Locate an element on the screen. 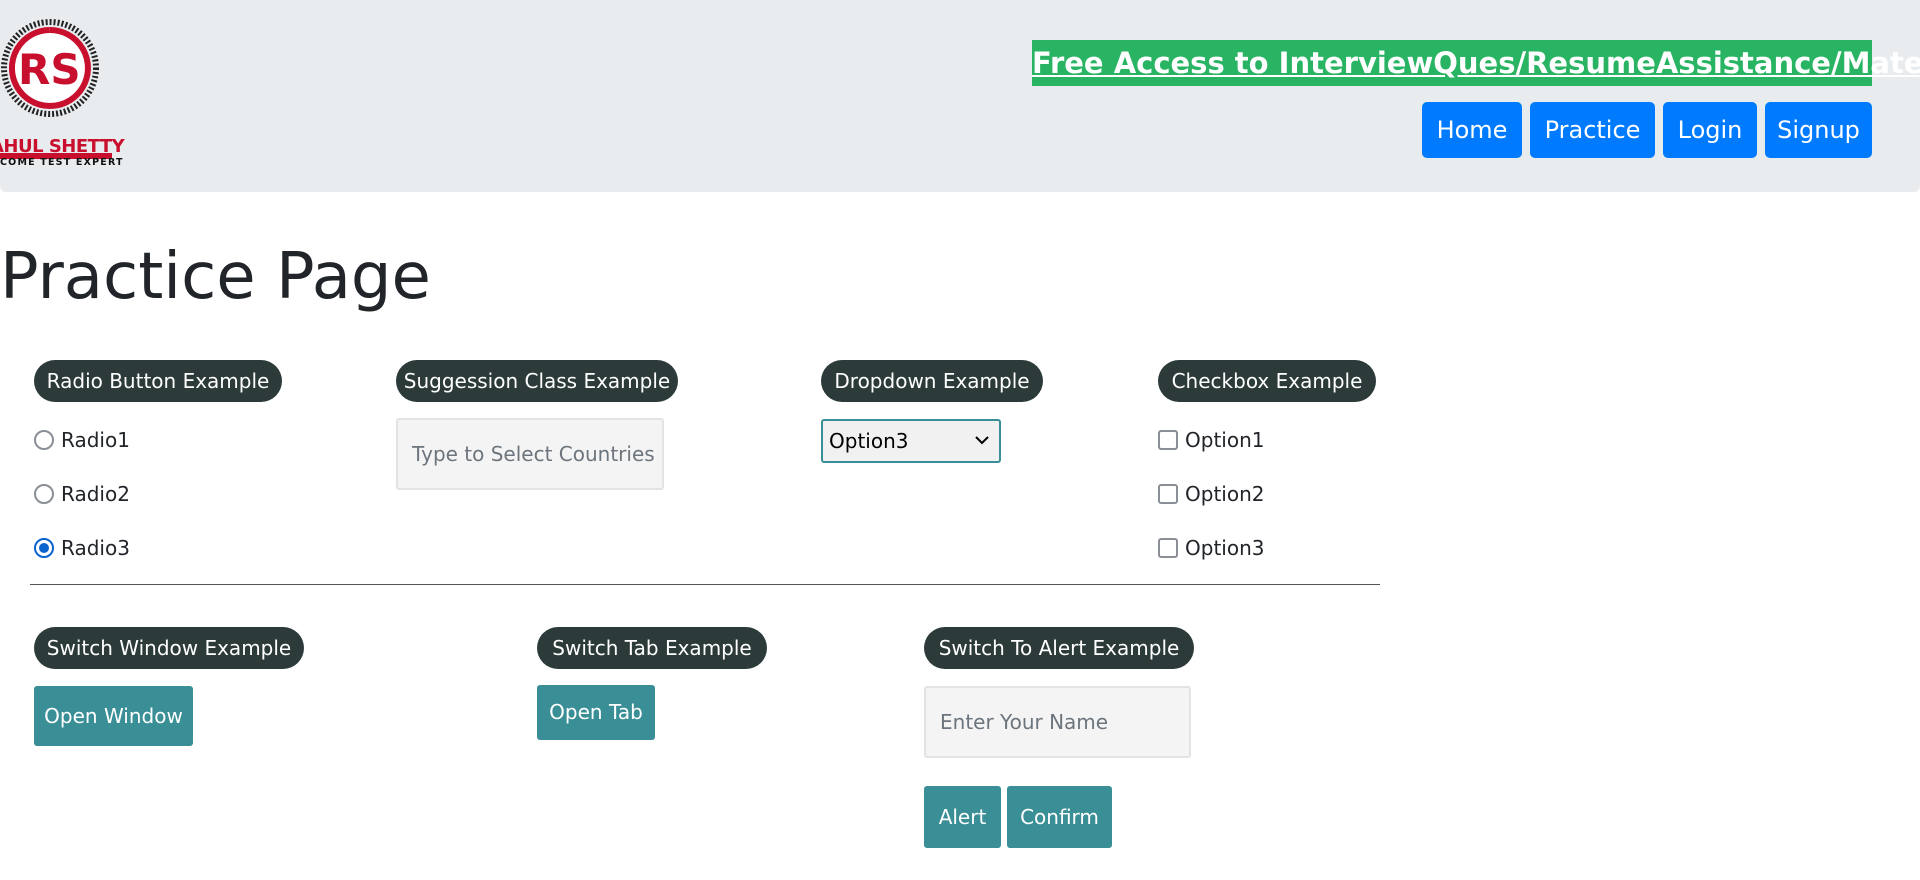  radio-label: Radio2 is located at coordinates (95, 494).